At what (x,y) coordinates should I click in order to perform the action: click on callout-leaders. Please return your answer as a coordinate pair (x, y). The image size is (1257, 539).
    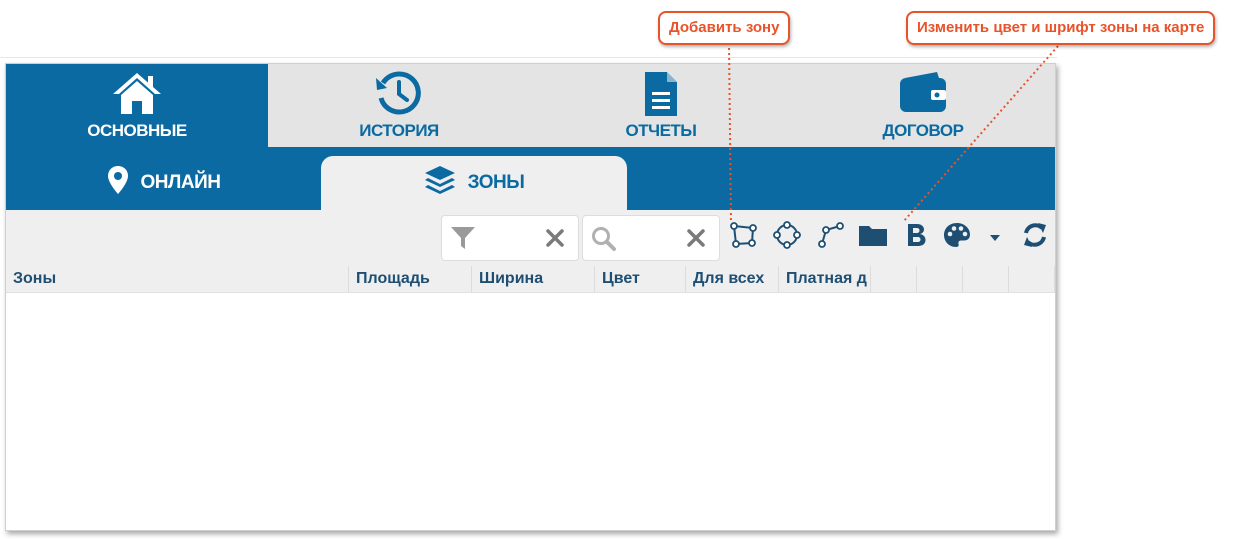
    Looking at the image, I should click on (893, 133).